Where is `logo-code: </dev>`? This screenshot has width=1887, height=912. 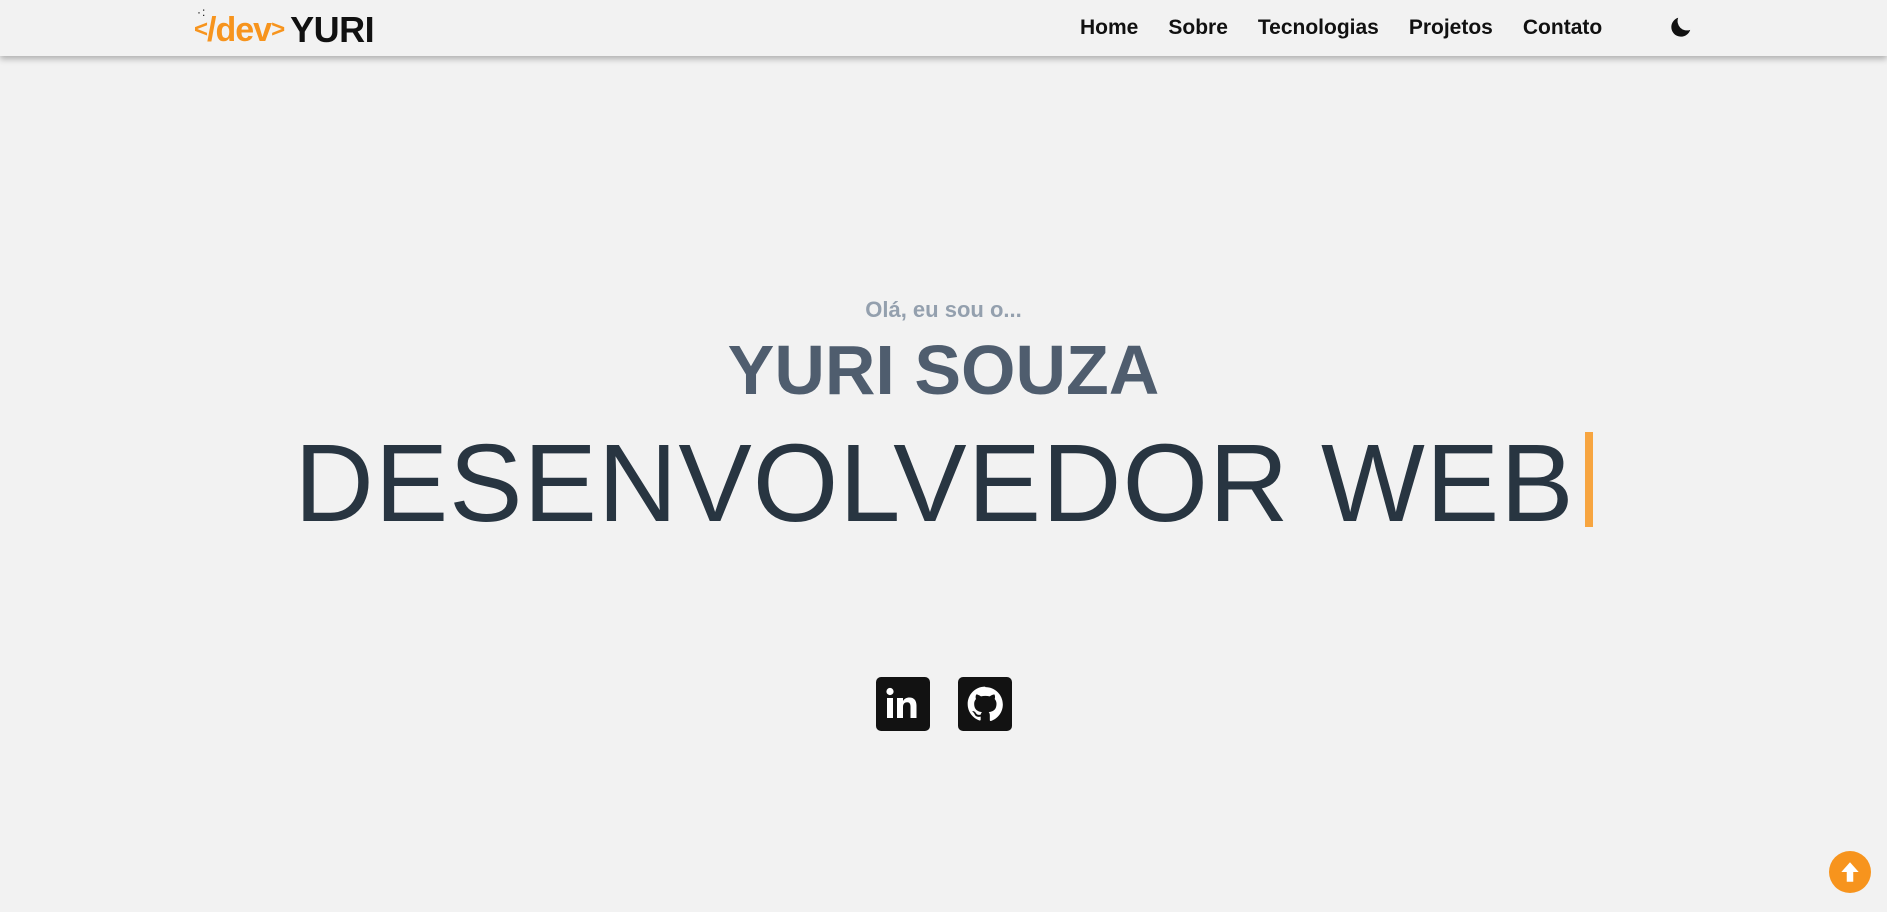 logo-code: </dev> is located at coordinates (239, 30).